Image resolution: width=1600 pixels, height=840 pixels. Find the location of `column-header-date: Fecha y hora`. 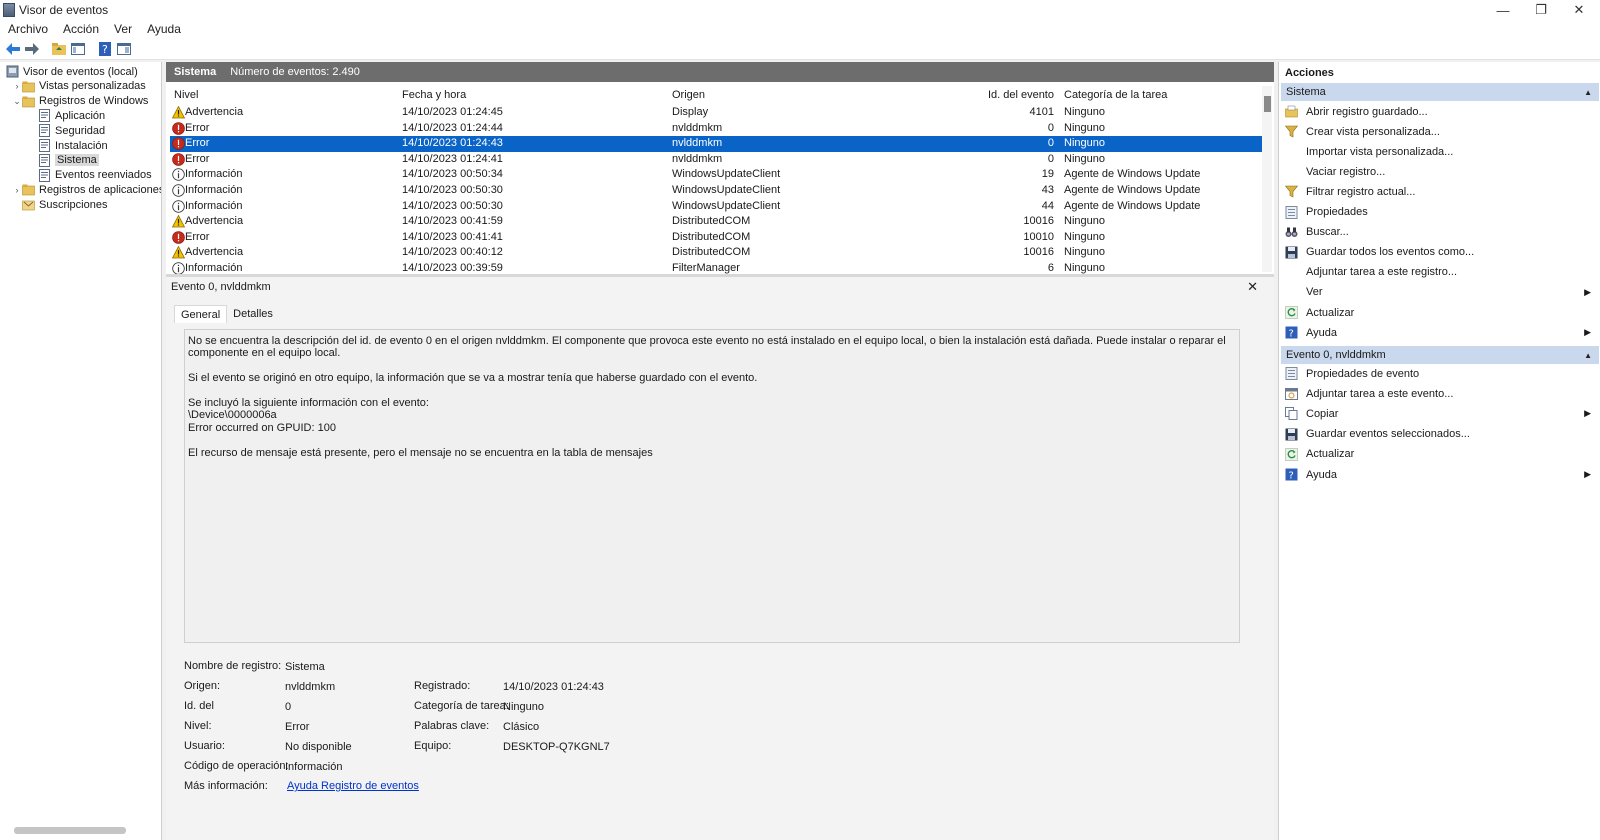

column-header-date: Fecha y hora is located at coordinates (536, 94).